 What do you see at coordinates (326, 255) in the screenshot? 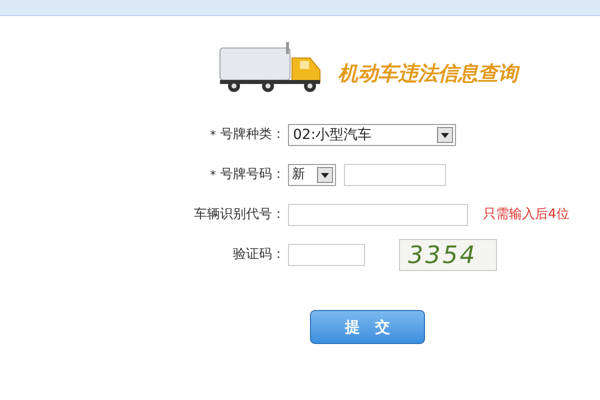
I see `captcha-input` at bounding box center [326, 255].